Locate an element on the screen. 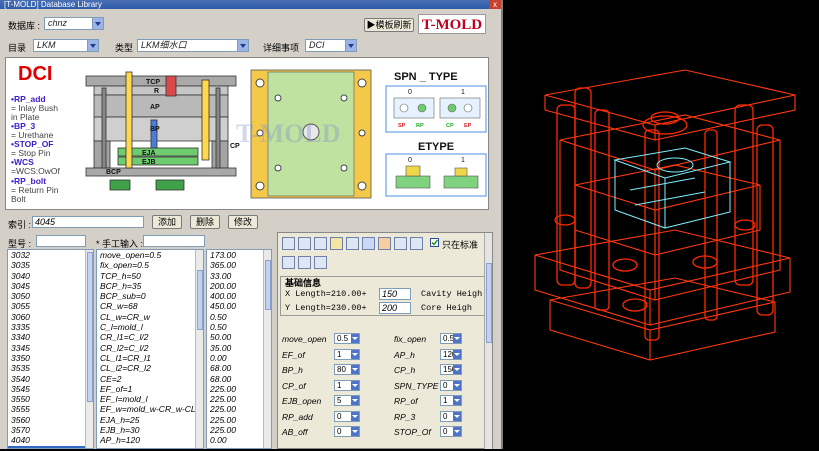 The width and height of the screenshot is (819, 451). y-length-input: 200 is located at coordinates (395, 308).